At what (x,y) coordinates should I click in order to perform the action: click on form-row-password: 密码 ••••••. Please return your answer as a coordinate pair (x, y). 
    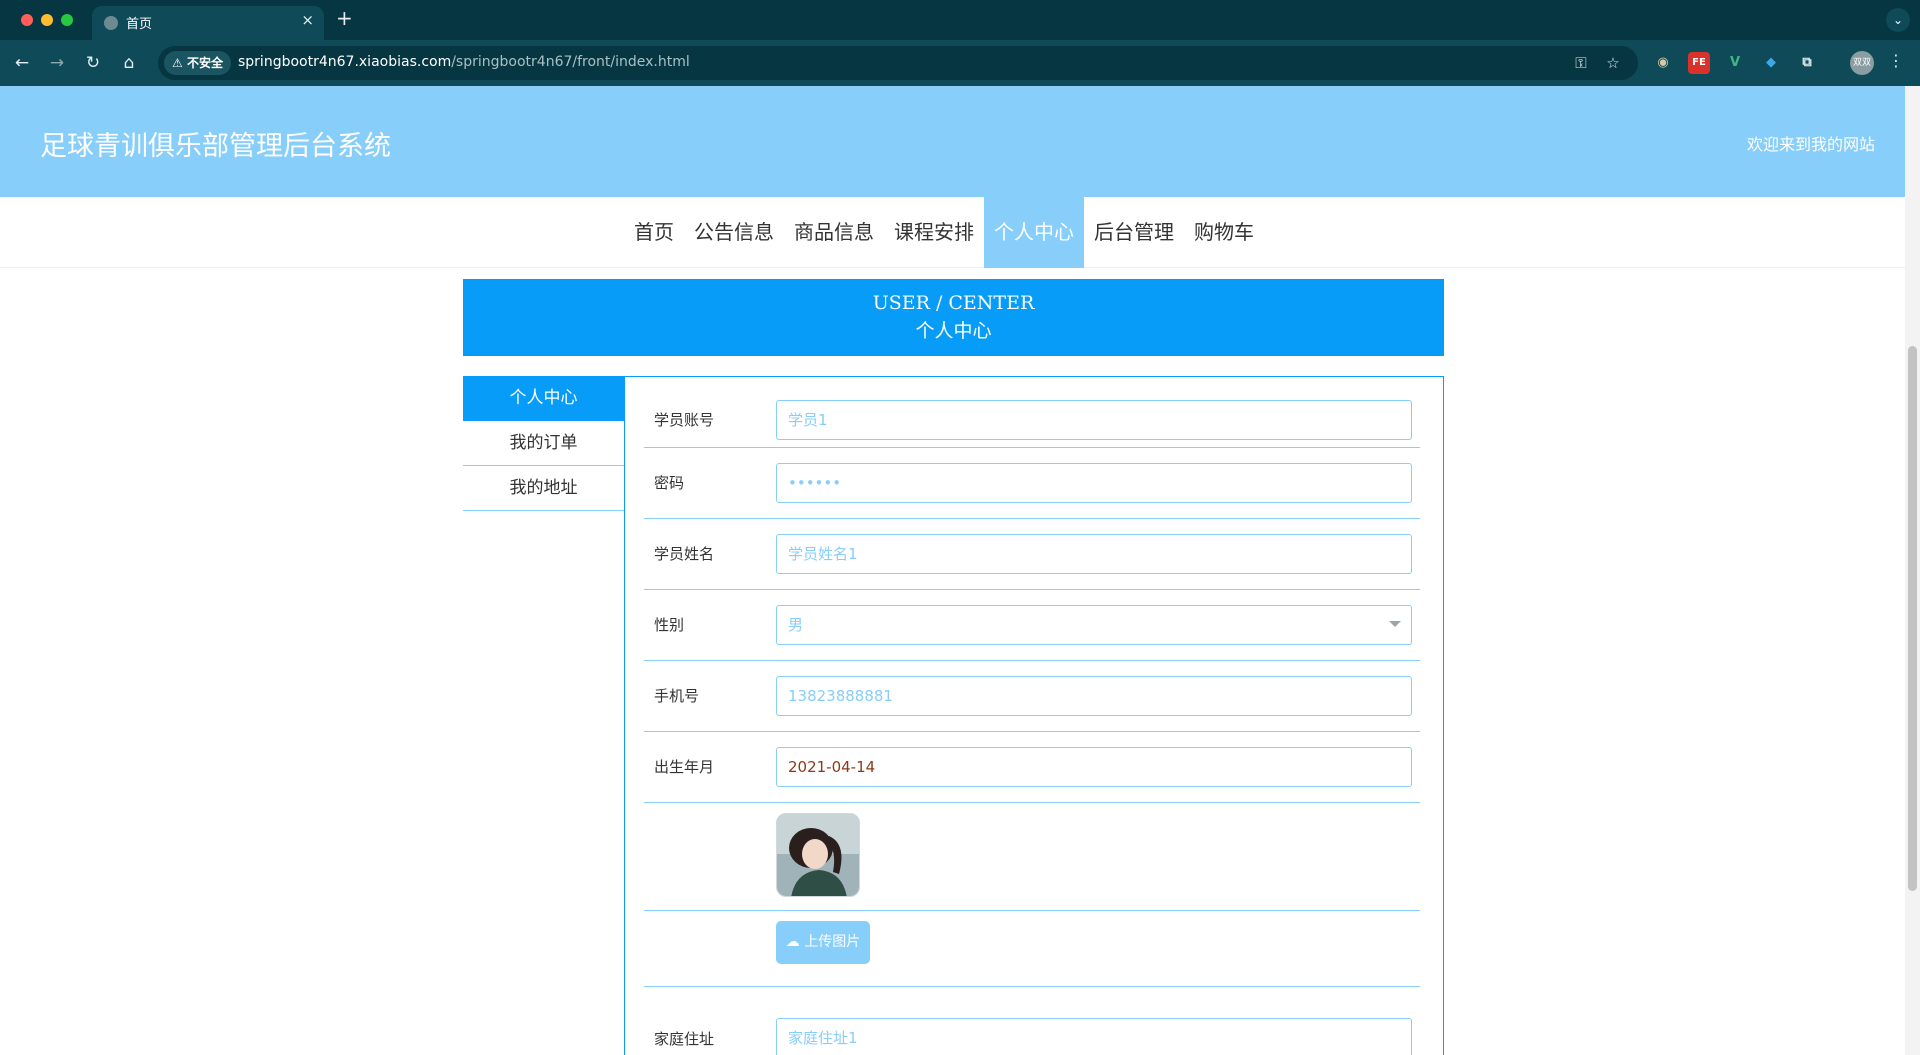
    Looking at the image, I should click on (1032, 483).